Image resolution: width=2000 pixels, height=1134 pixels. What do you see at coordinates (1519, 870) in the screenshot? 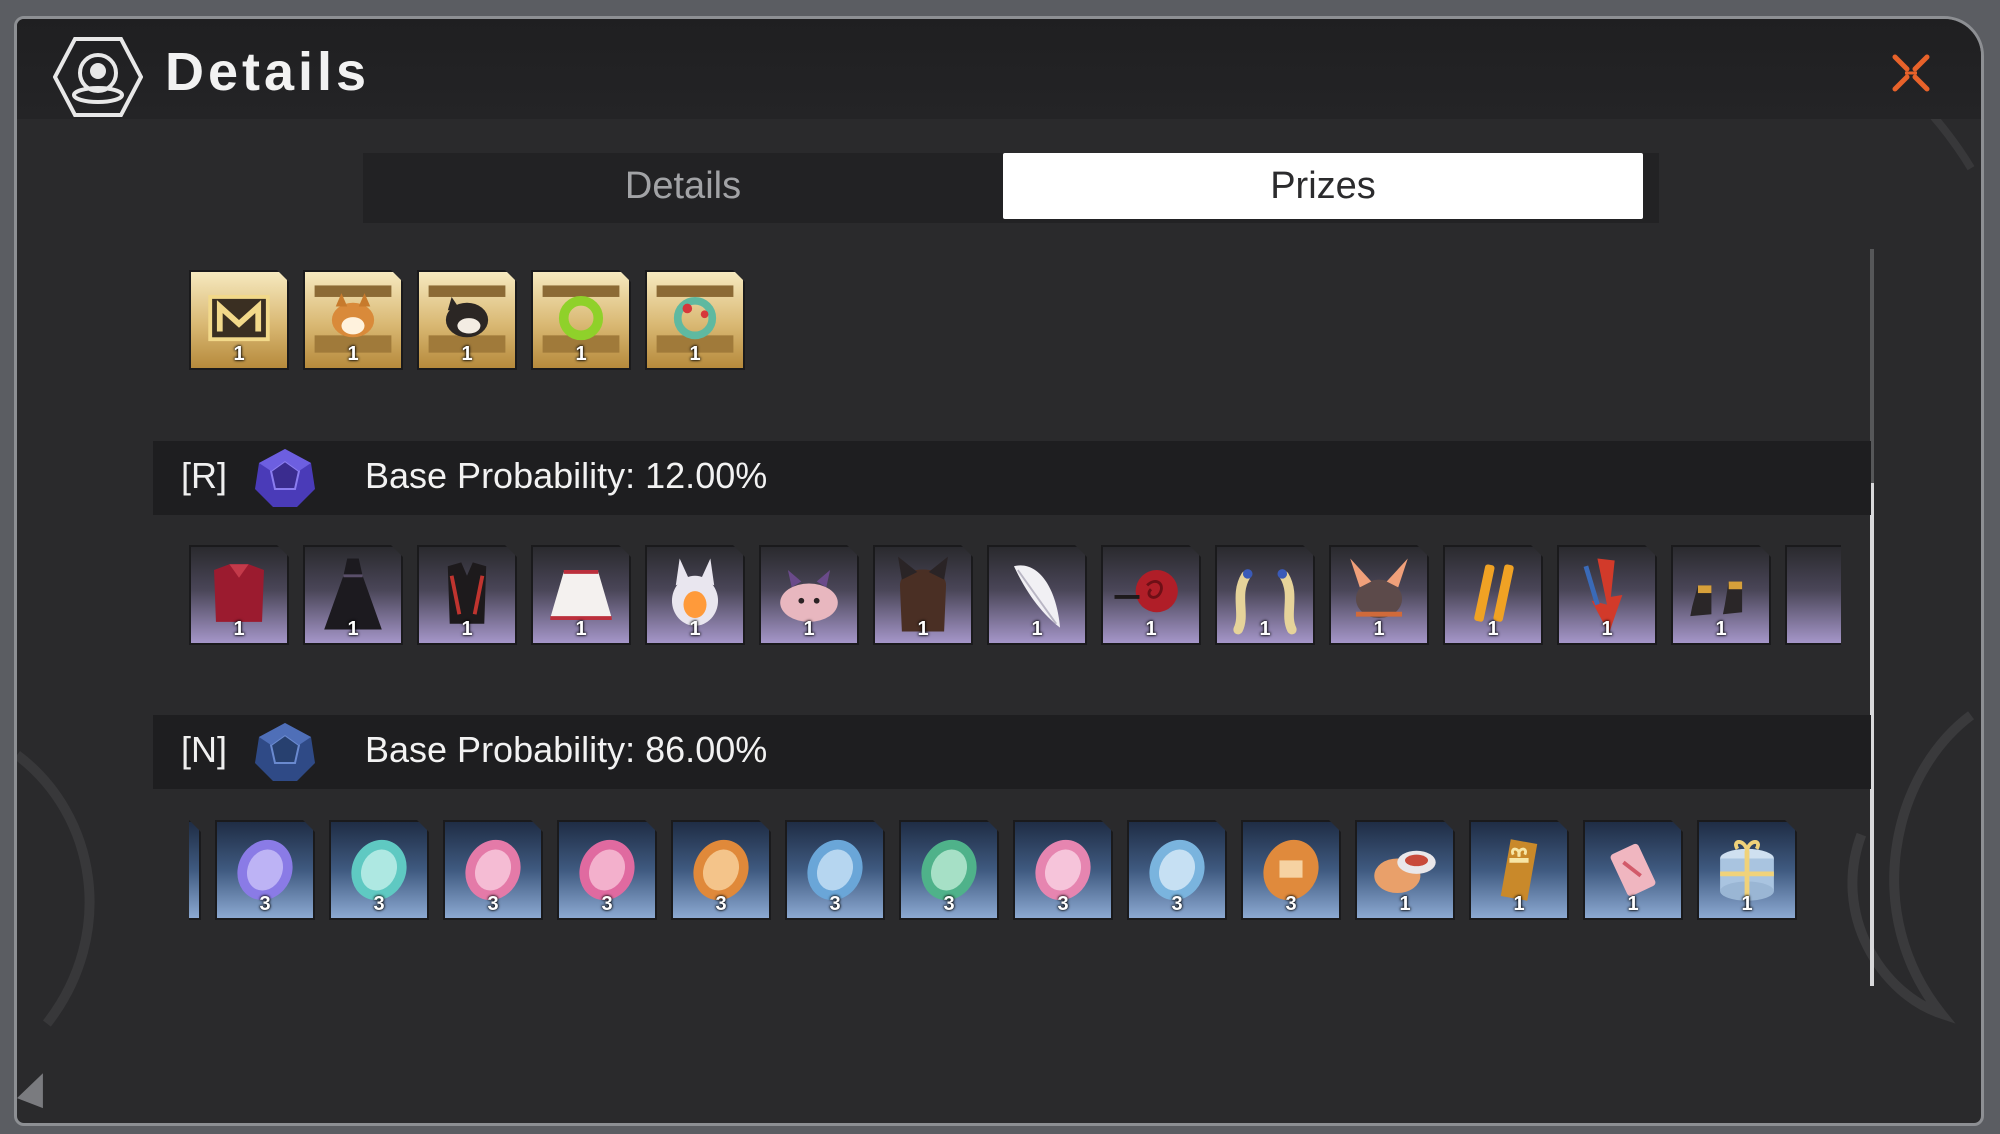
I see `prize-item-gold-gift-box: 1` at bounding box center [1519, 870].